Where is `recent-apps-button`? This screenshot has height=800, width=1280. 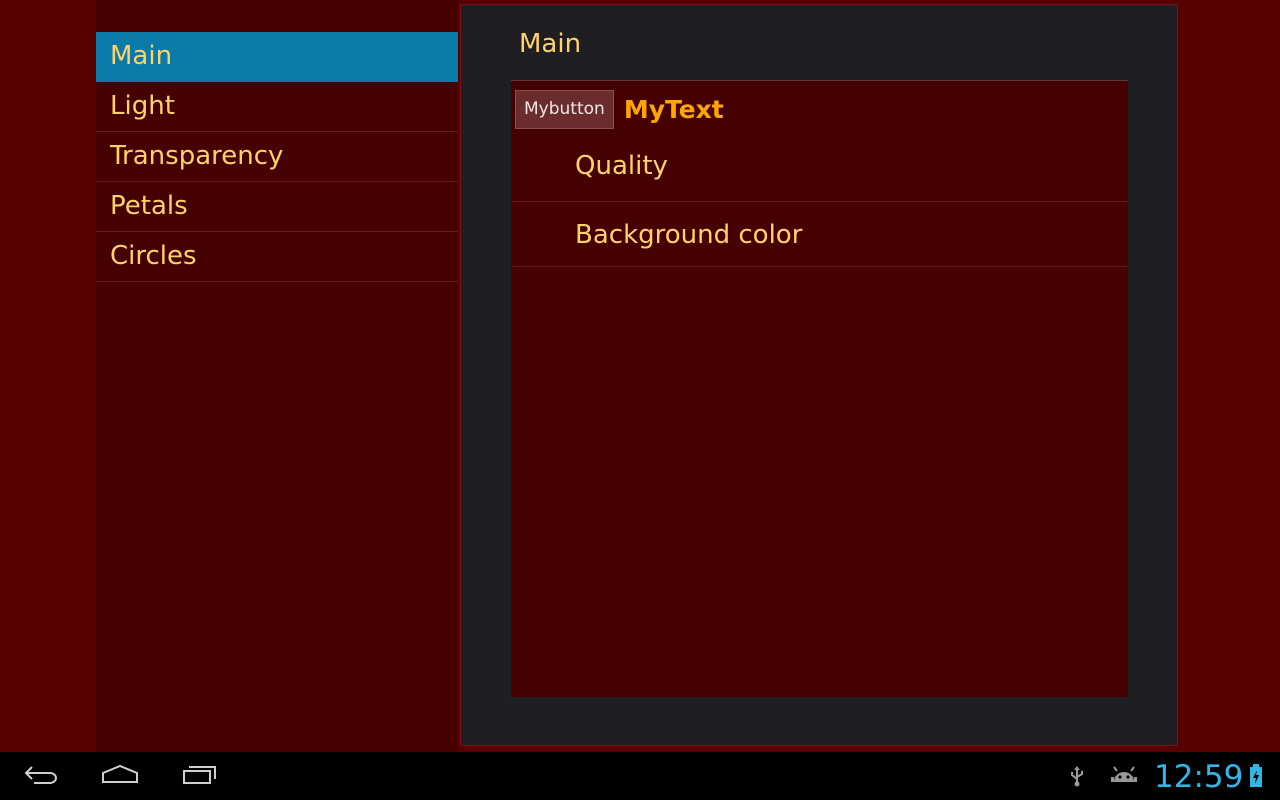
recent-apps-button is located at coordinates (200, 776).